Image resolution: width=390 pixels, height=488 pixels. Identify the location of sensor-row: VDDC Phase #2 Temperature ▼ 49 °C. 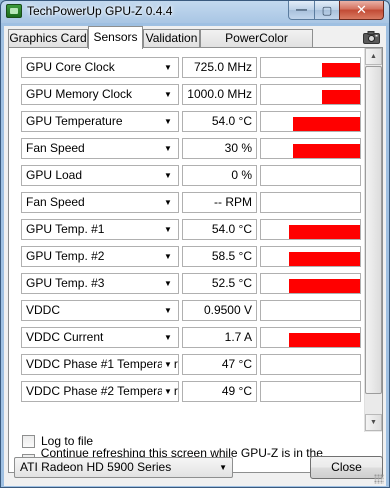
(188, 391).